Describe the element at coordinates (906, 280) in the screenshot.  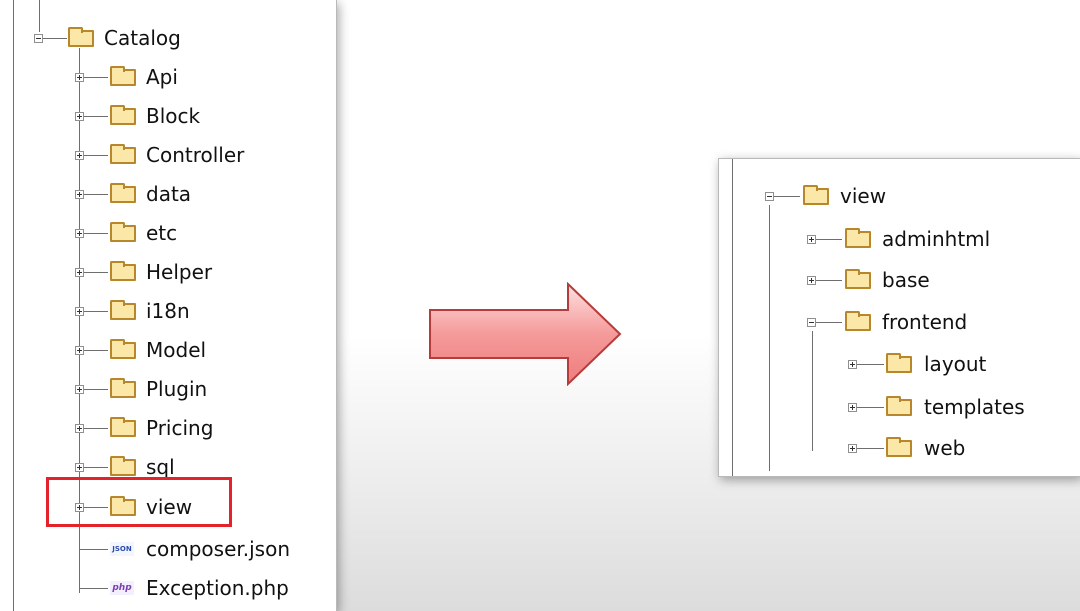
I see `tree-item-base: base` at that location.